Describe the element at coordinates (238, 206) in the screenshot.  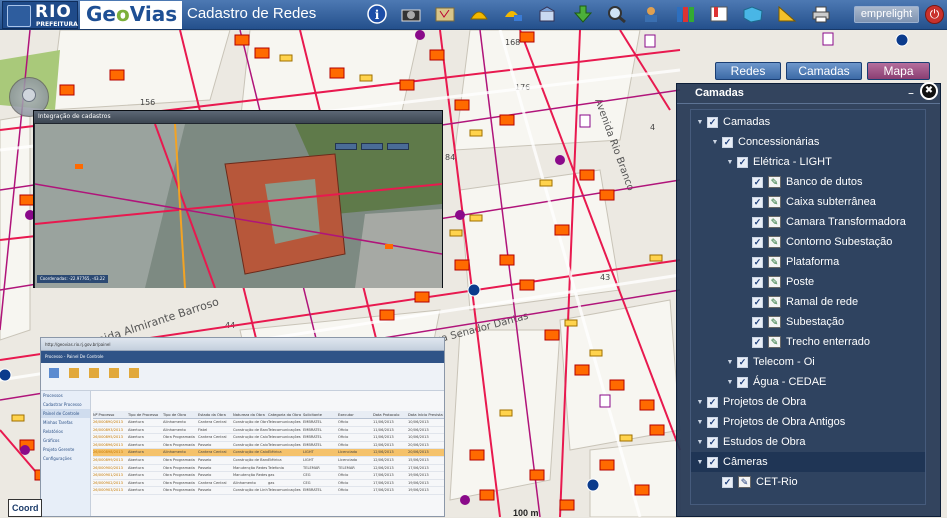
I see `aerial-view: Coordenadas: -22.97765, -43.22` at that location.